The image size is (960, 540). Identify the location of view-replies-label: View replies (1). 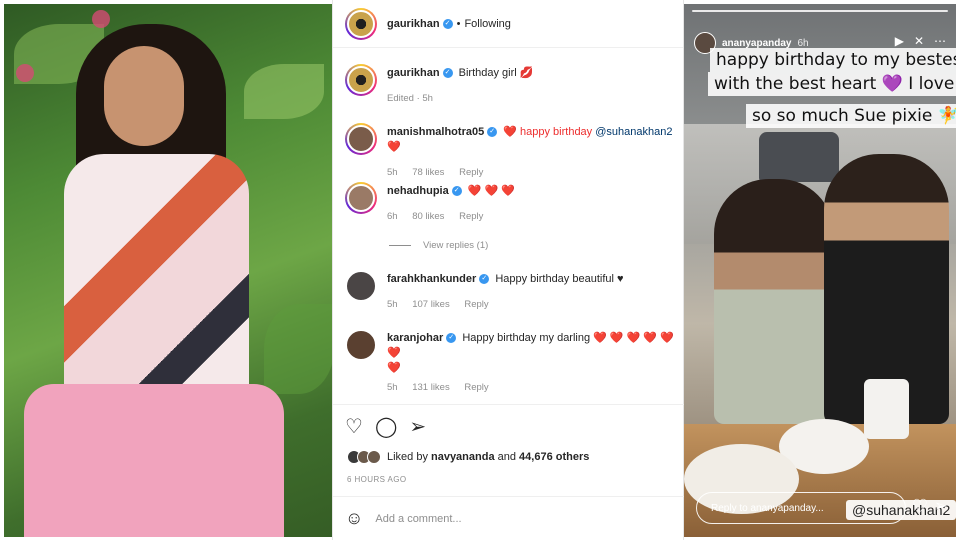
(455, 245).